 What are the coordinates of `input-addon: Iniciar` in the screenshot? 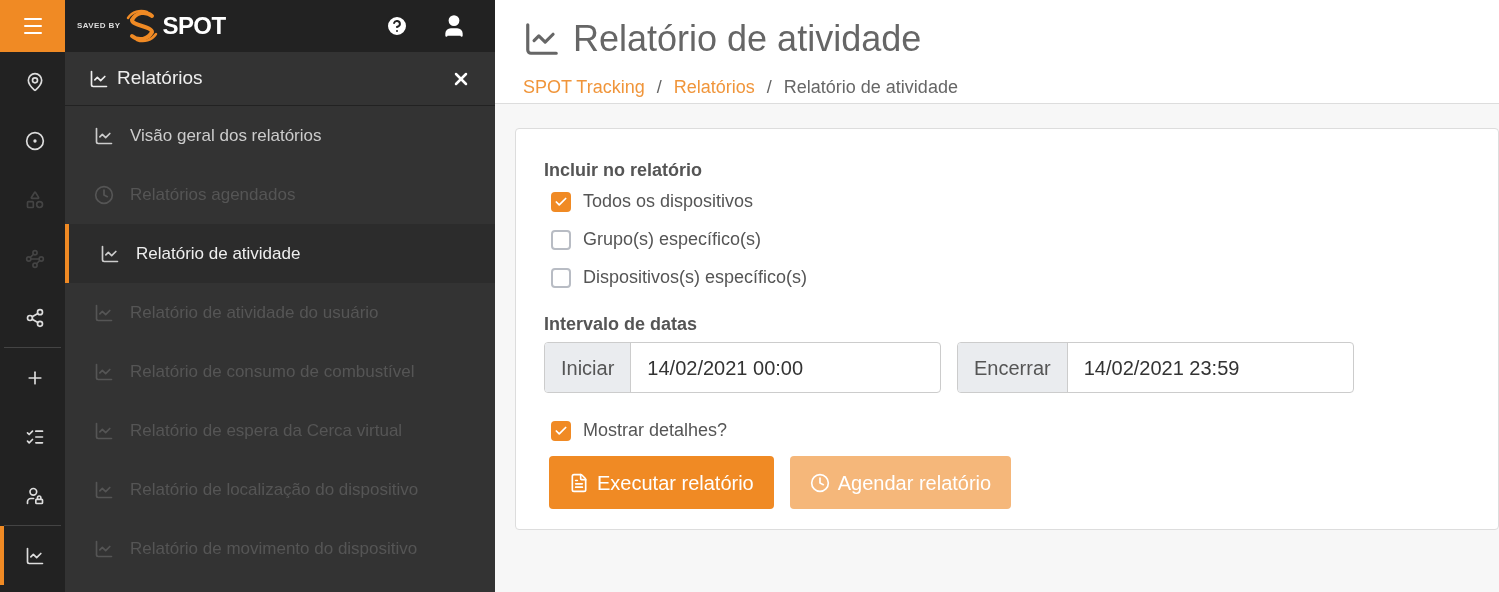 It's located at (588, 367).